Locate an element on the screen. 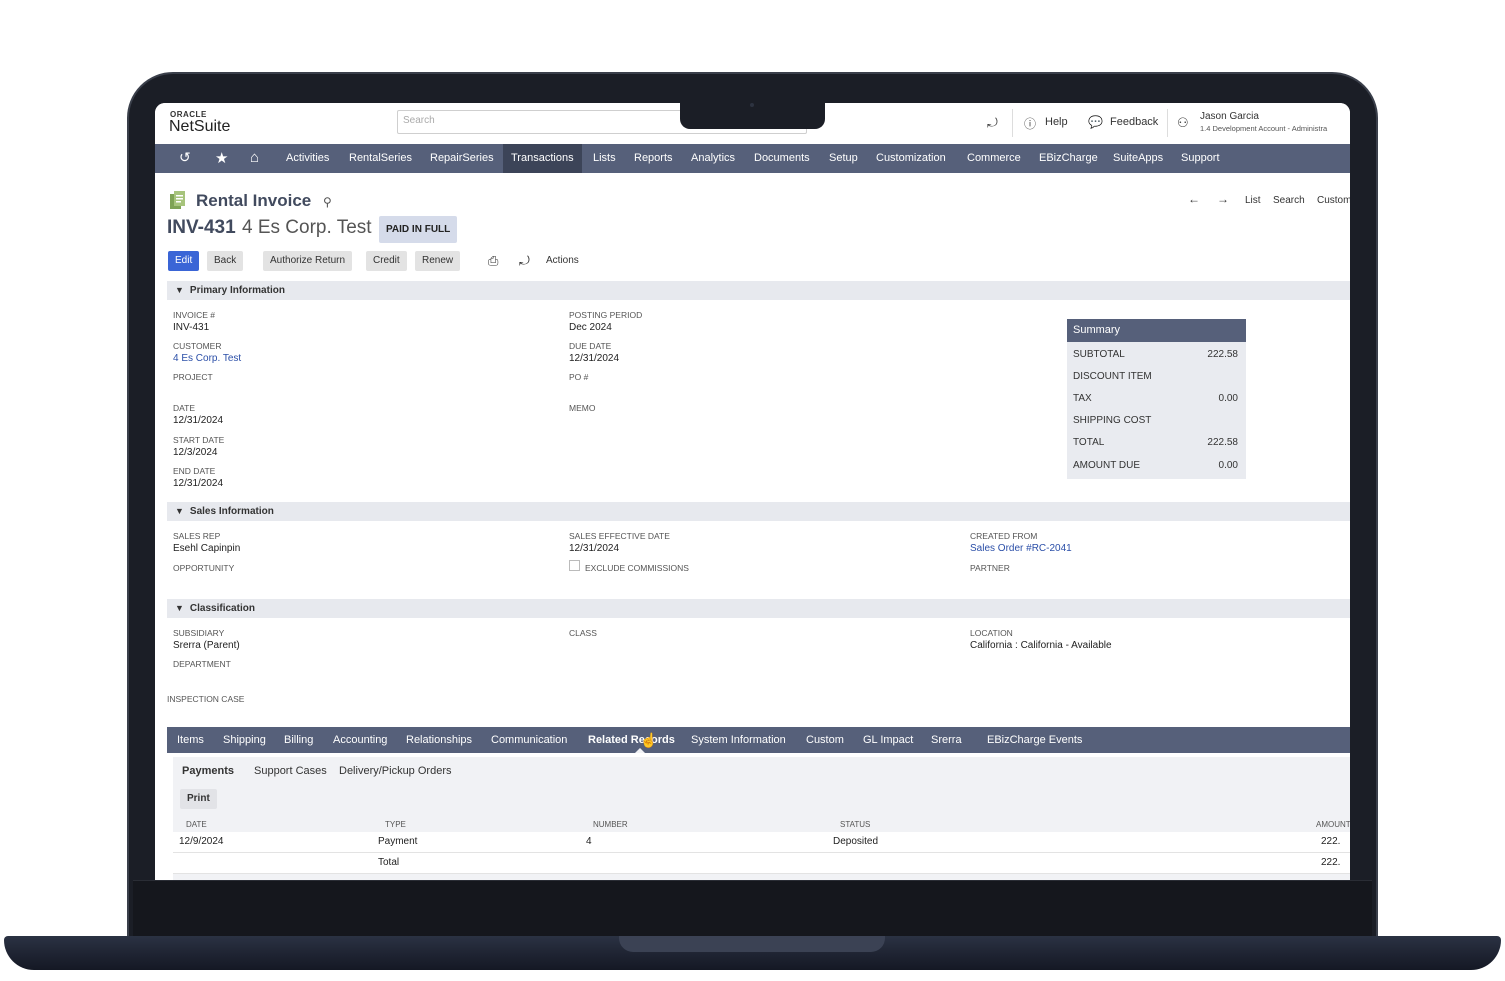  tab-shipping: Shipping is located at coordinates (244, 740).